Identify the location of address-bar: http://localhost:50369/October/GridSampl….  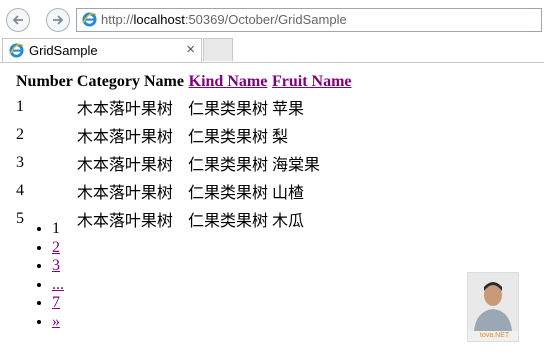
(309, 20).